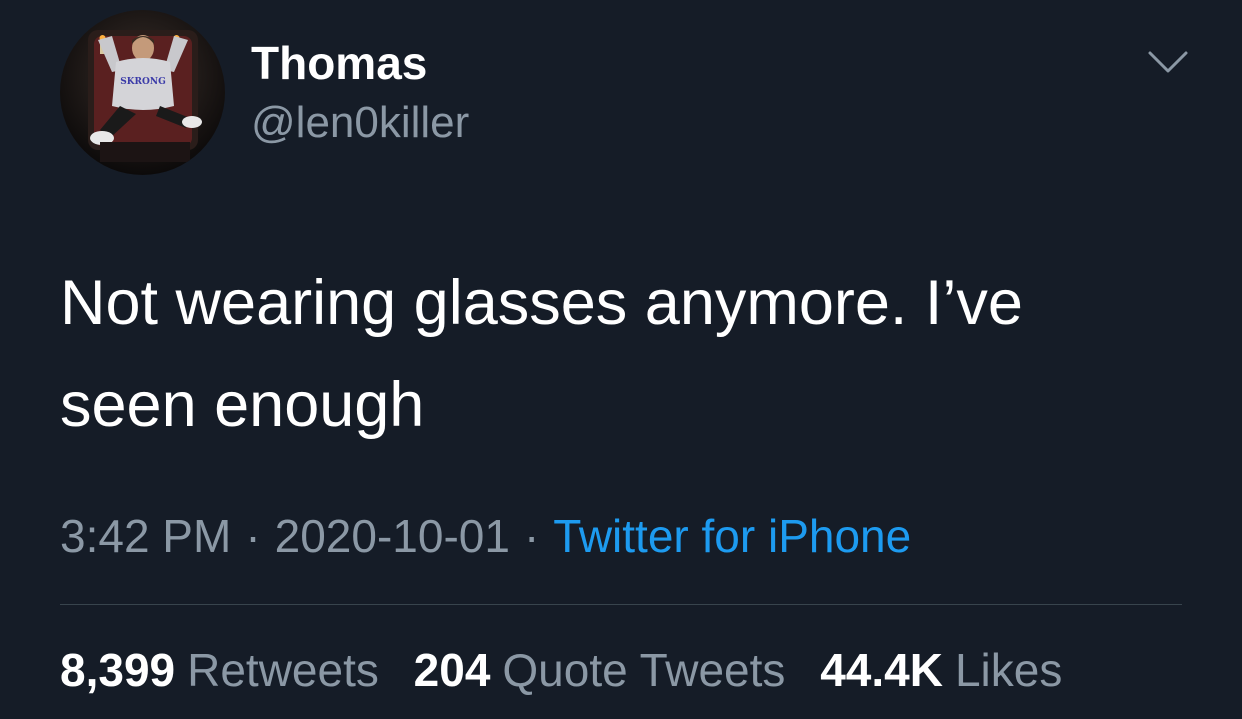  I want to click on likes-count: 44.4K, so click(881, 670).